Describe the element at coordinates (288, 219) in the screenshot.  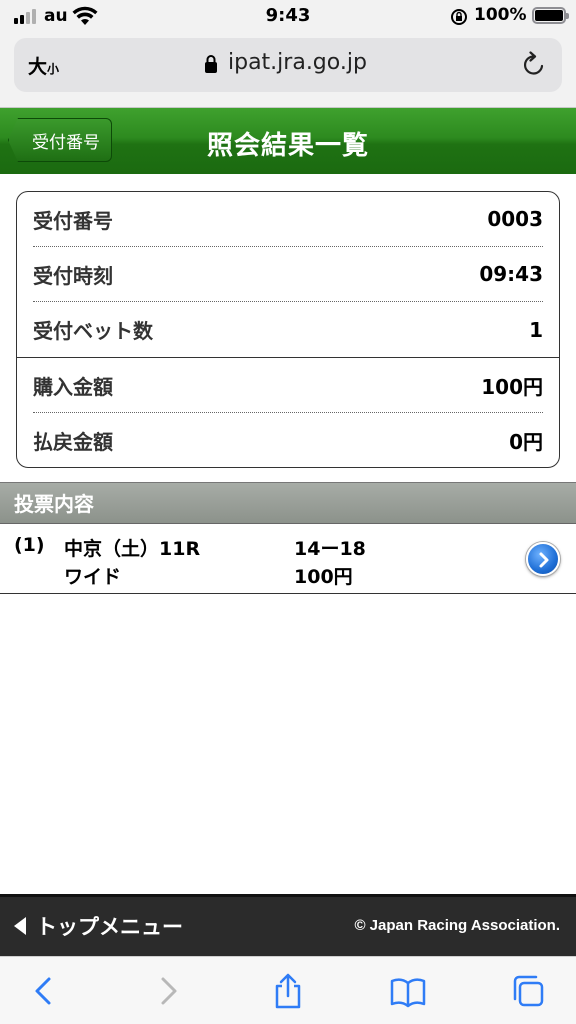
I see `receipt-row-number: 受付番号 0003` at that location.